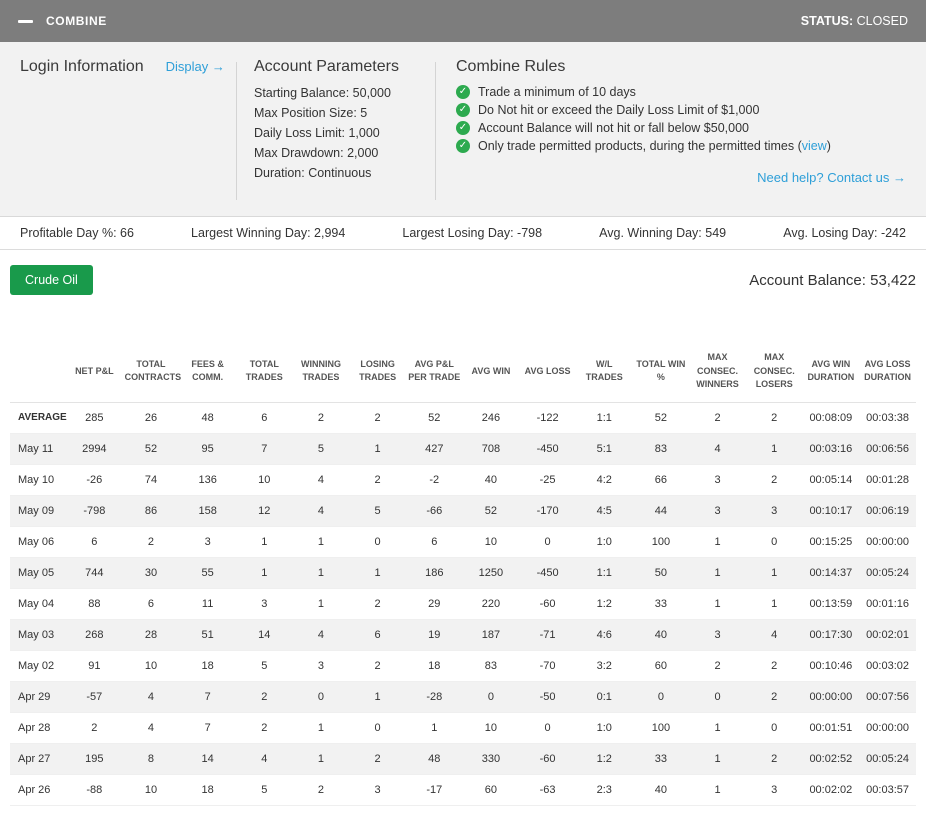  I want to click on account-parameters-title: Account Parameters, so click(326, 66).